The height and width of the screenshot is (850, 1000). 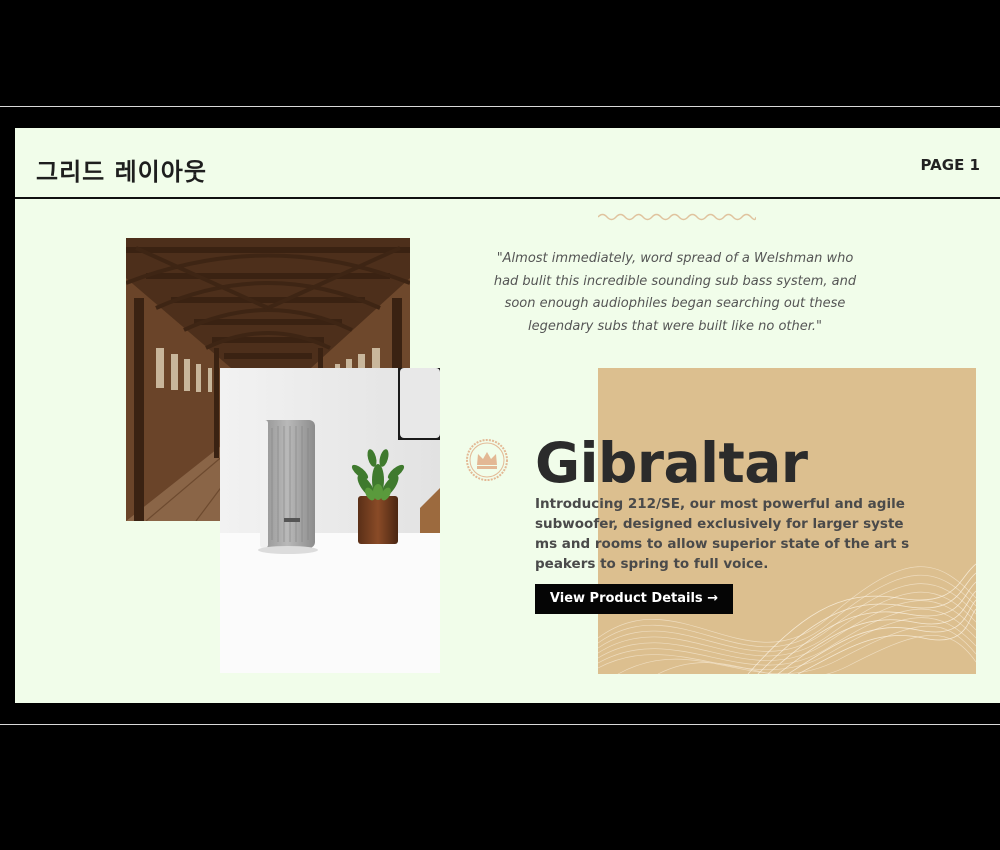 What do you see at coordinates (500, 106) in the screenshot?
I see `top-divider-line` at bounding box center [500, 106].